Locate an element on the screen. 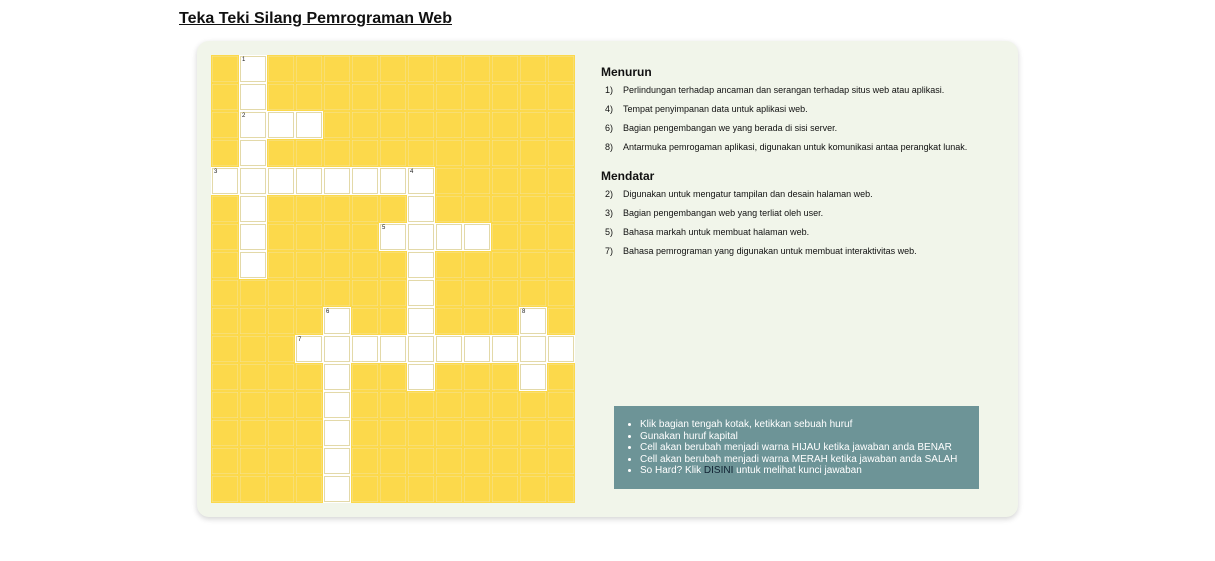 The height and width of the screenshot is (561, 1215). clue-number-label: 2 is located at coordinates (244, 116).